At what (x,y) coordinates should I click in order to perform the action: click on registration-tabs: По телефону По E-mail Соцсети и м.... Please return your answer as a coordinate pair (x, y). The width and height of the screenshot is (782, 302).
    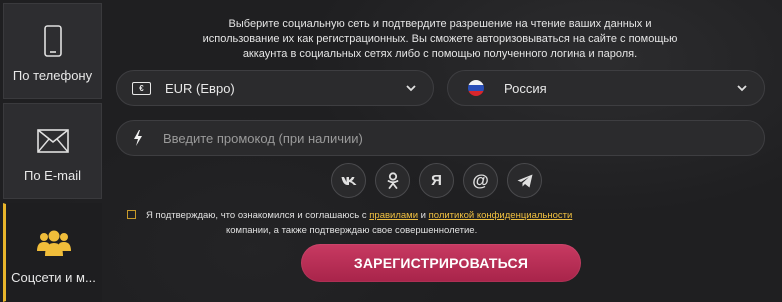
    Looking at the image, I should click on (51, 151).